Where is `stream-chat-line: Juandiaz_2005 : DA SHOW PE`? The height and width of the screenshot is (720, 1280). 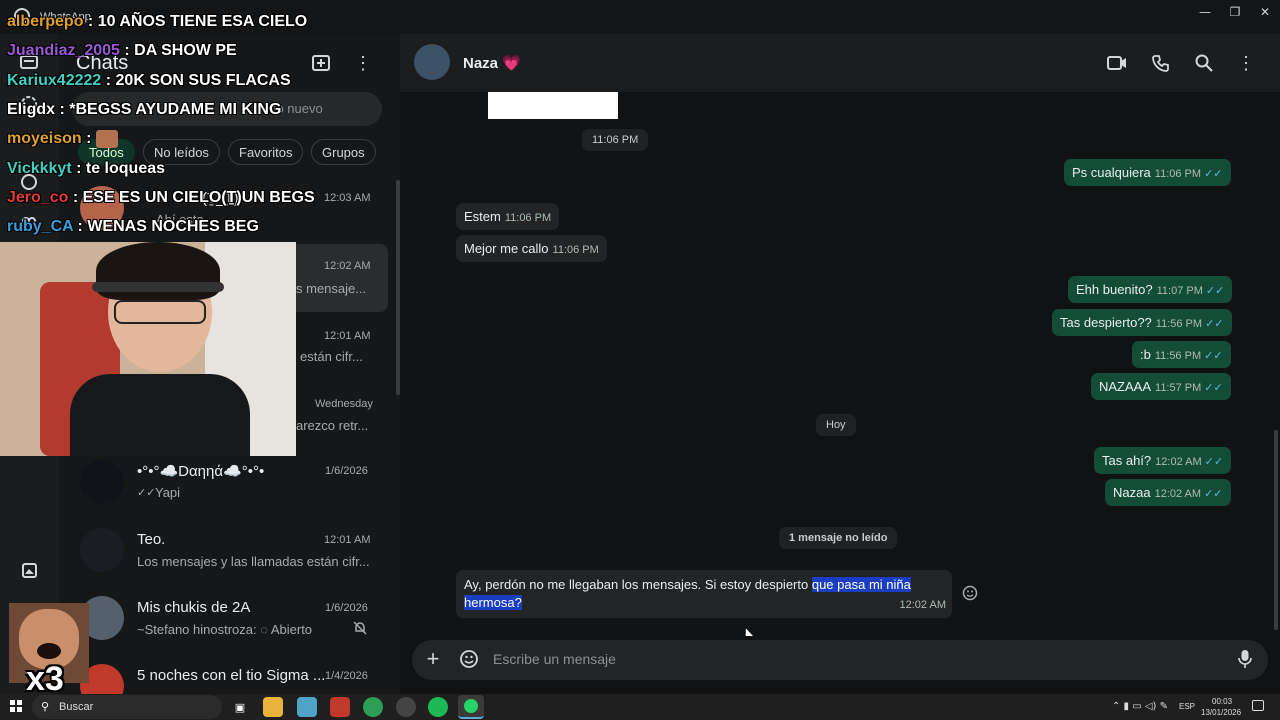
stream-chat-line: Juandiaz_2005 : DA SHOW PE is located at coordinates (122, 51).